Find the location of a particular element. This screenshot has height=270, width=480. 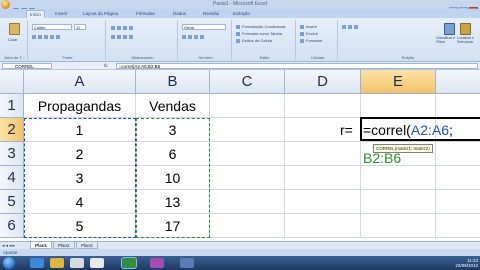

paste-label: Colar is located at coordinates (13, 39).